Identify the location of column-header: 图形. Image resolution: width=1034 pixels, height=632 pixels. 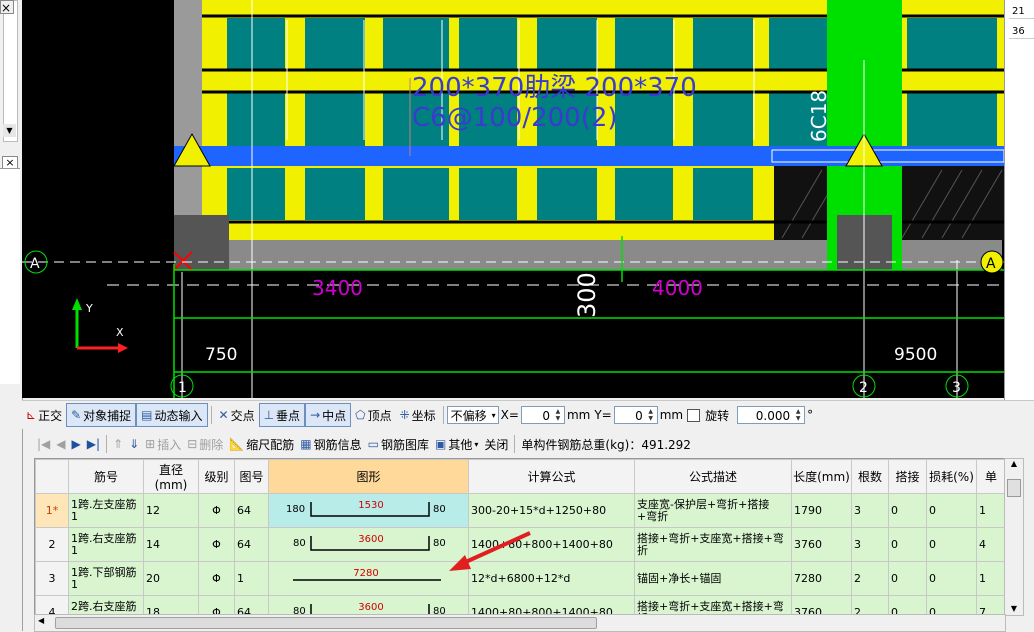
(368, 476).